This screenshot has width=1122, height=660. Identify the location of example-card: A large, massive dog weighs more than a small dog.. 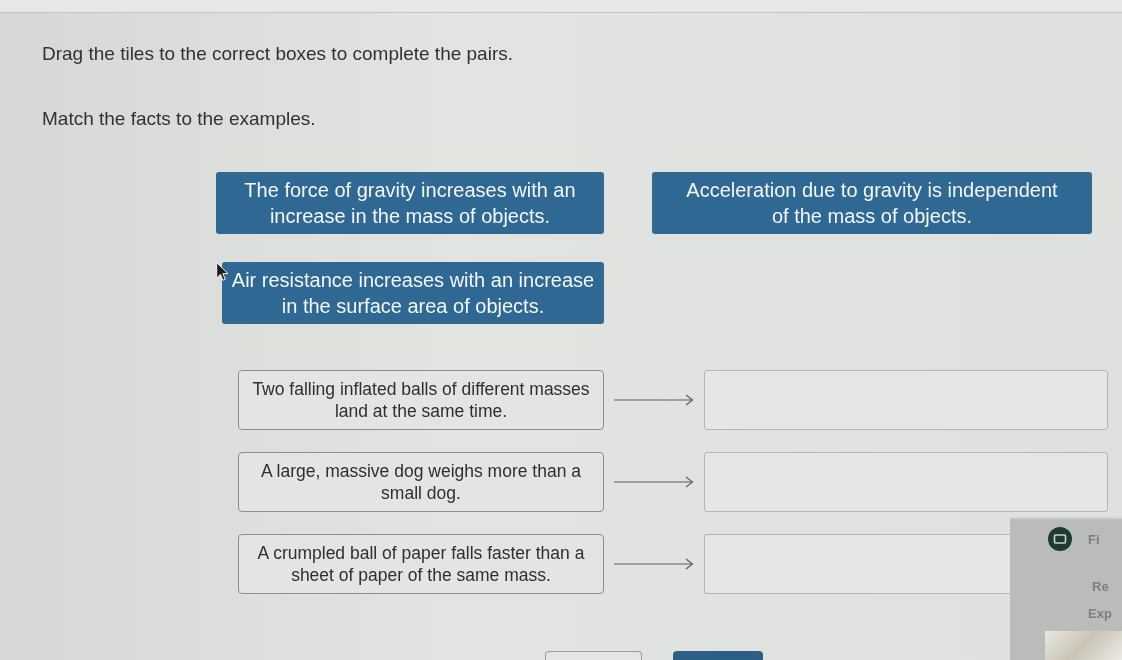
(421, 482).